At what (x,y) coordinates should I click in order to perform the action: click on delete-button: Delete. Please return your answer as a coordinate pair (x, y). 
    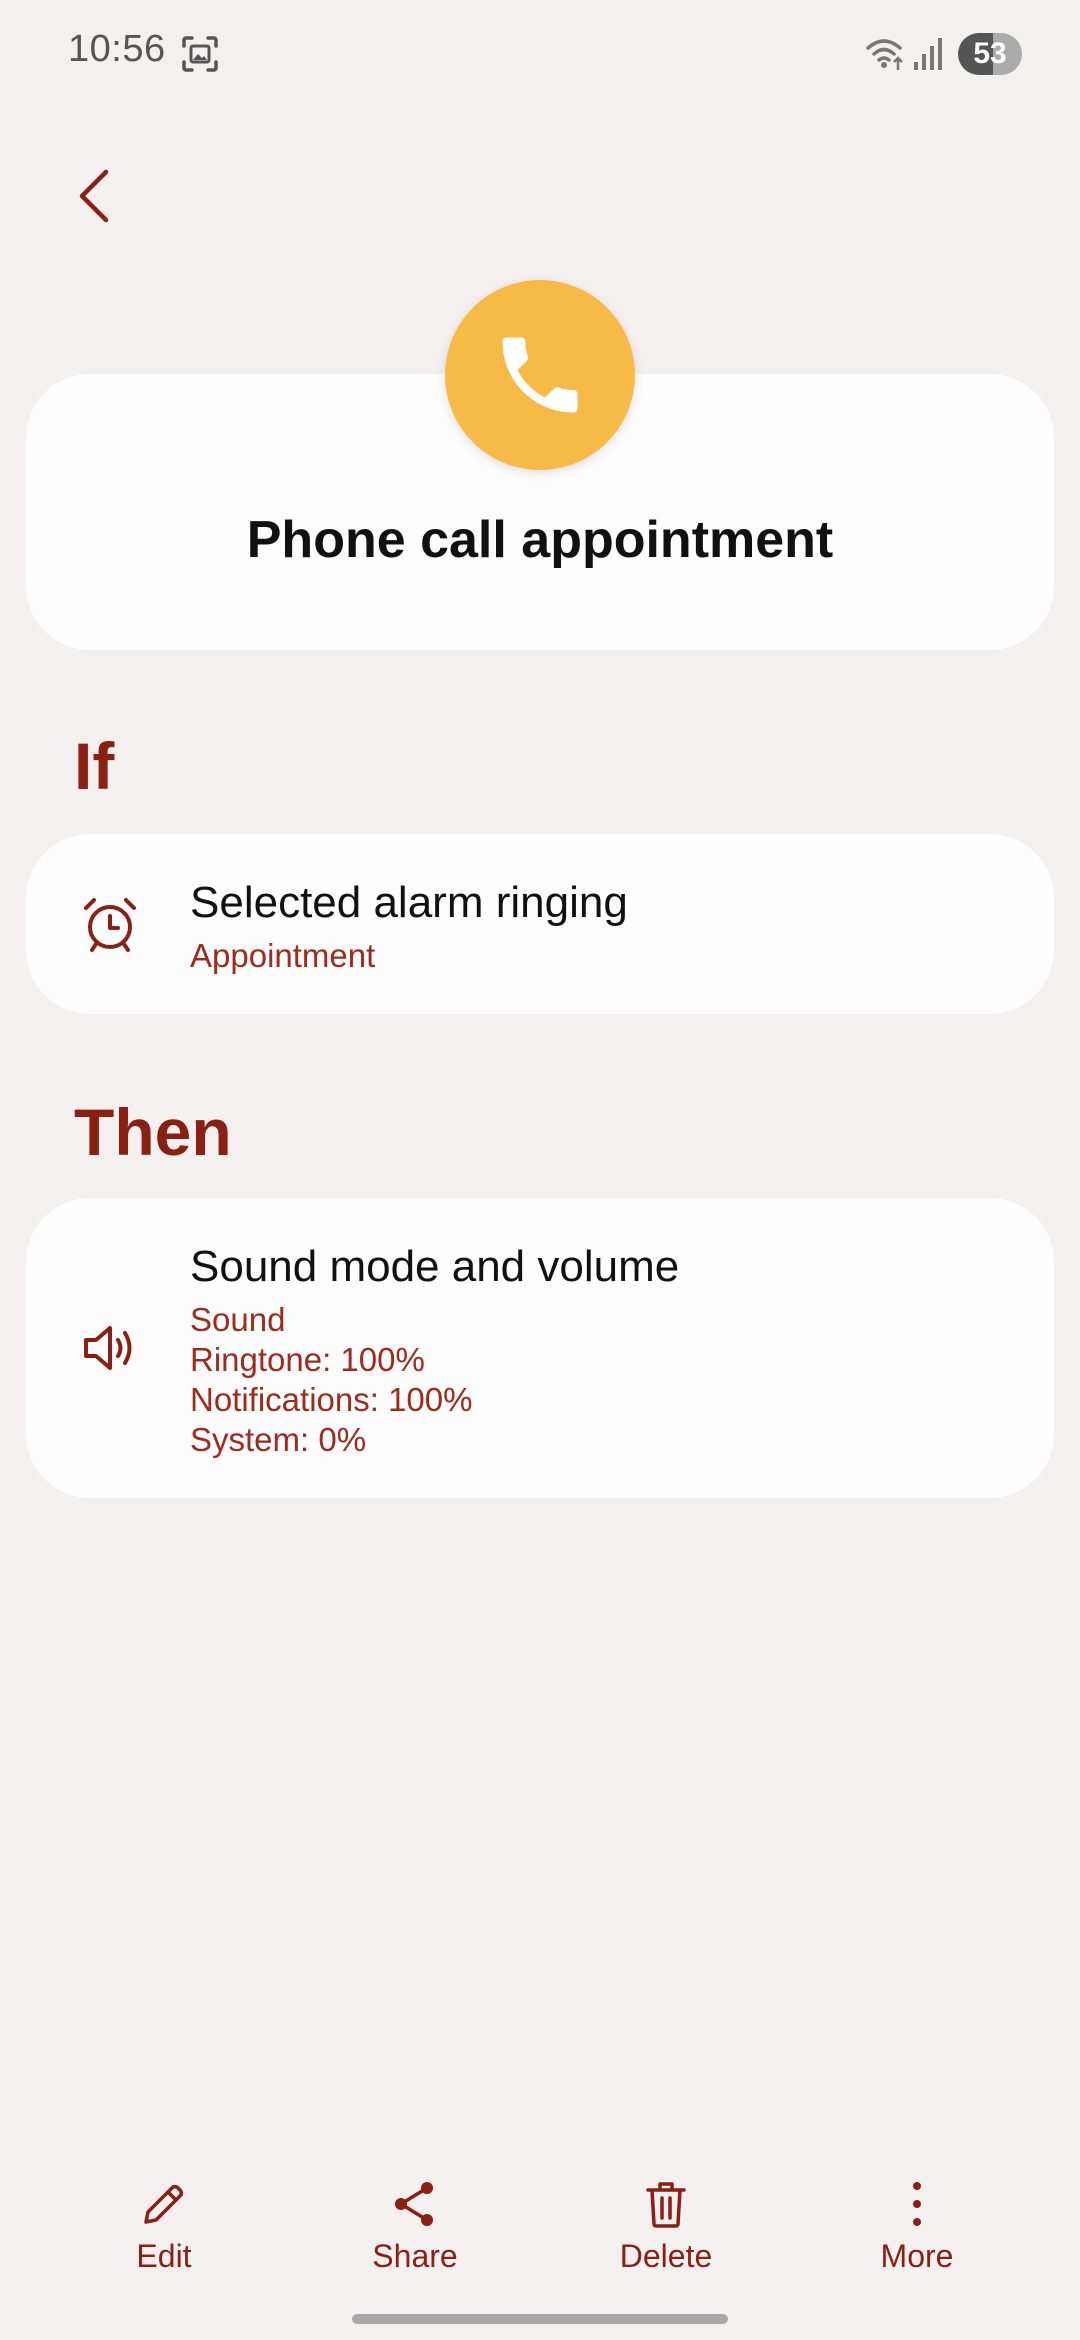
    Looking at the image, I should click on (666, 2225).